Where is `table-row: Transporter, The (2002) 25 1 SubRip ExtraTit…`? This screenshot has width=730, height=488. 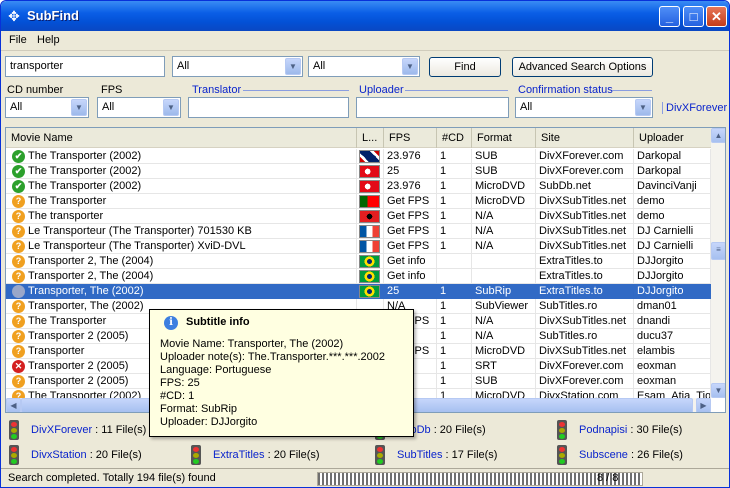 table-row: Transporter, The (2002) 25 1 SubRip ExtraTit… is located at coordinates (358, 291).